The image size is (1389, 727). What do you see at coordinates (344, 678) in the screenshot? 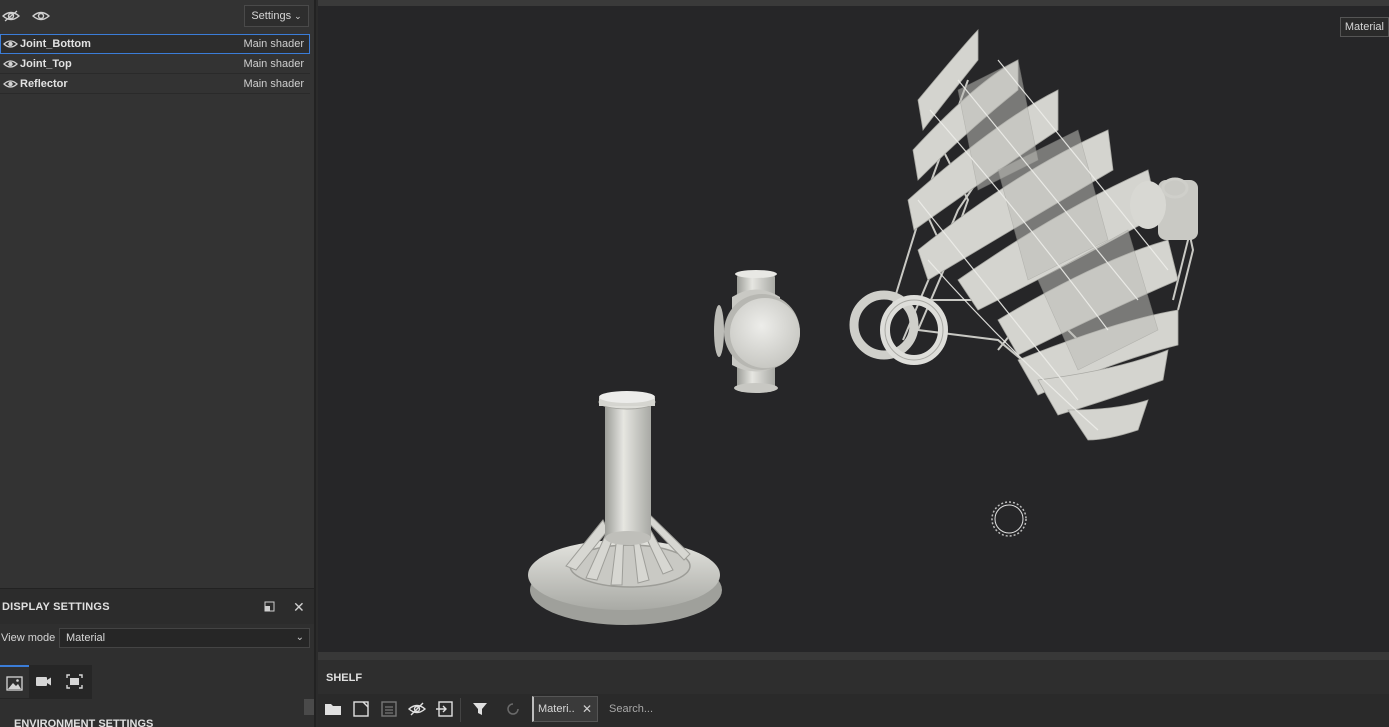
I see `shelf-title: SHELF` at bounding box center [344, 678].